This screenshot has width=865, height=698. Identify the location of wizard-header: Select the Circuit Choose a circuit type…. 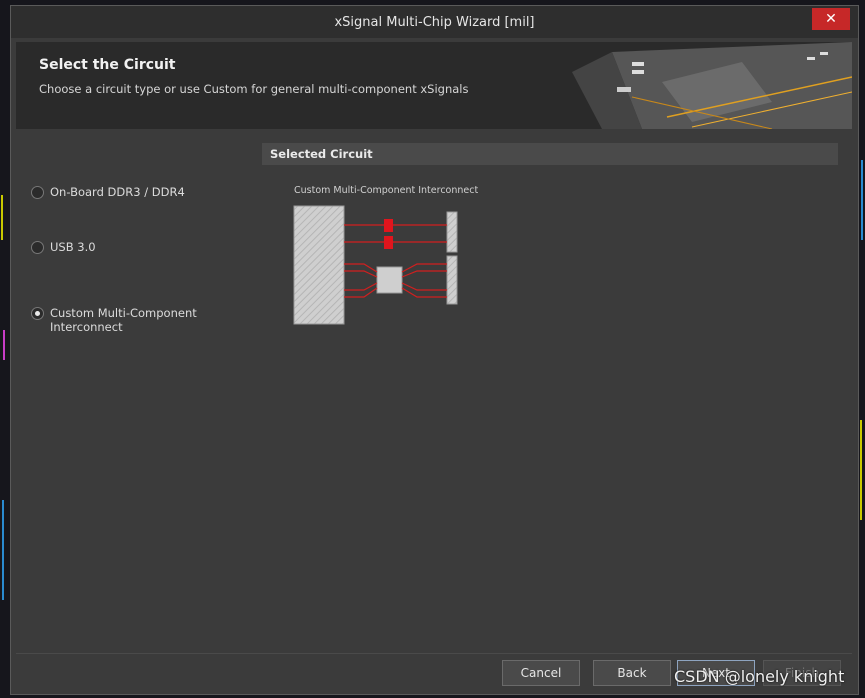
(434, 85).